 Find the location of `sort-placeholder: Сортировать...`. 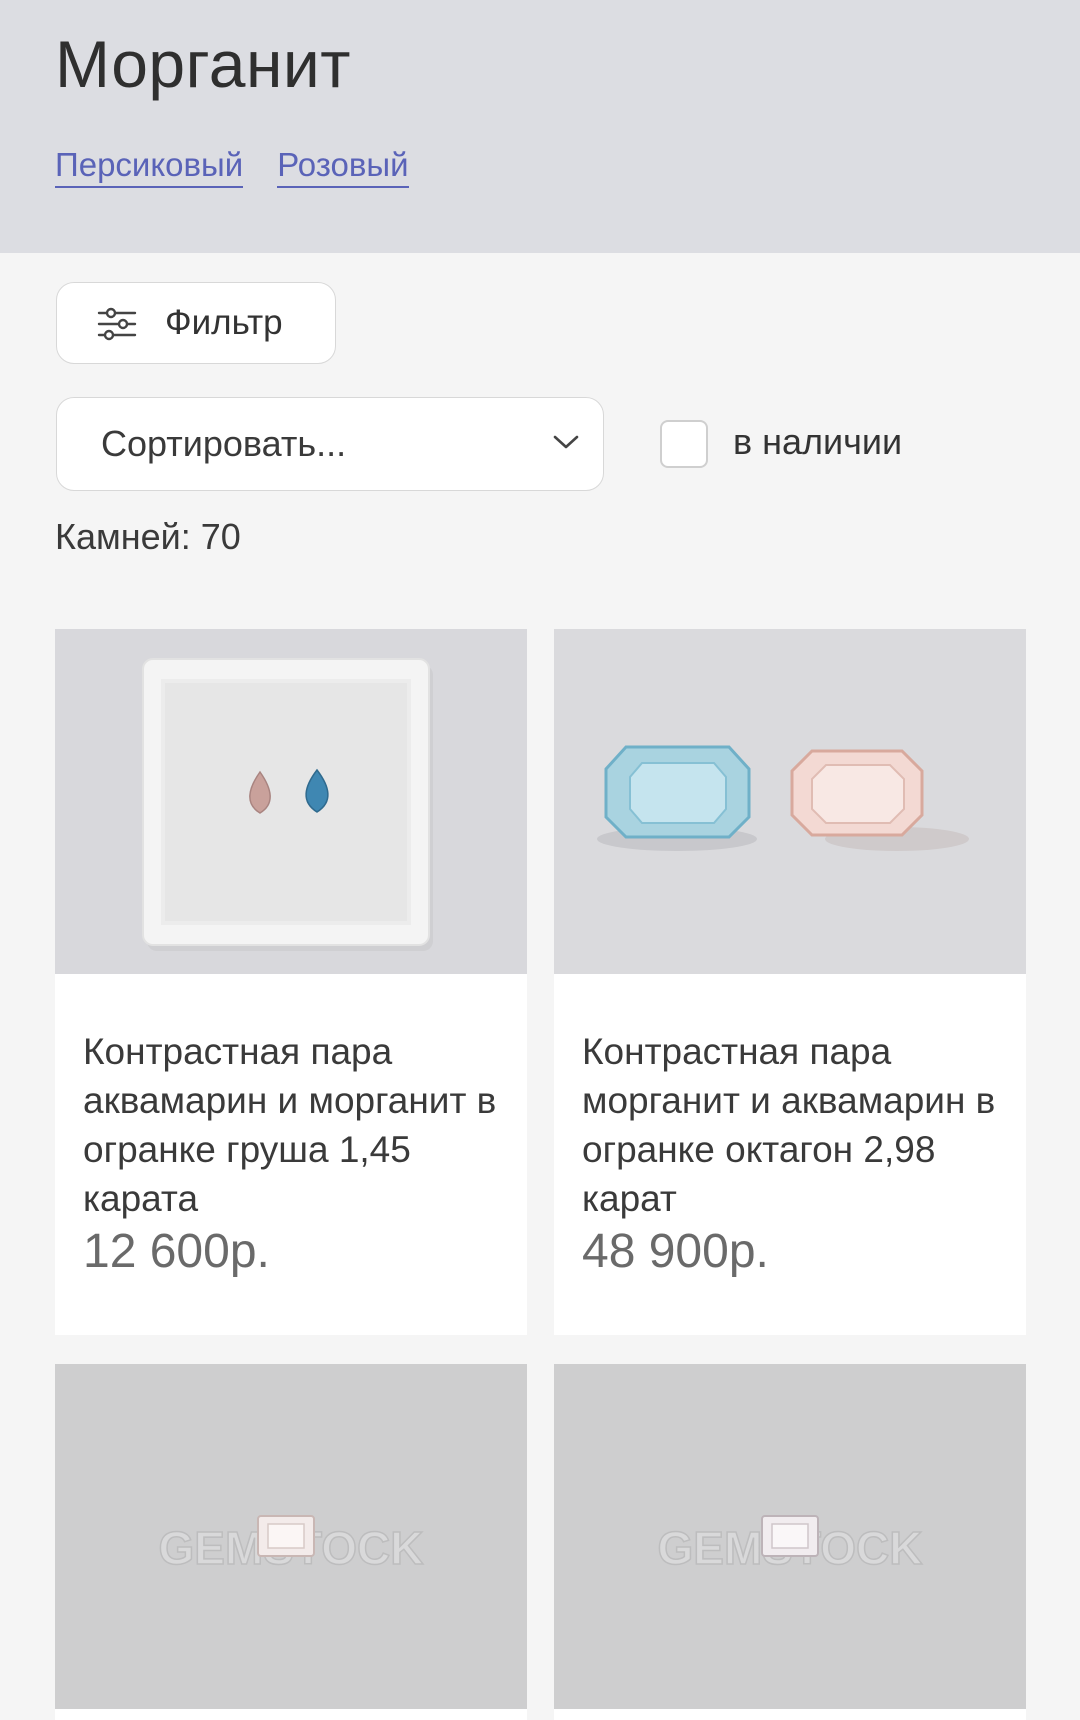

sort-placeholder: Сортировать... is located at coordinates (224, 443).